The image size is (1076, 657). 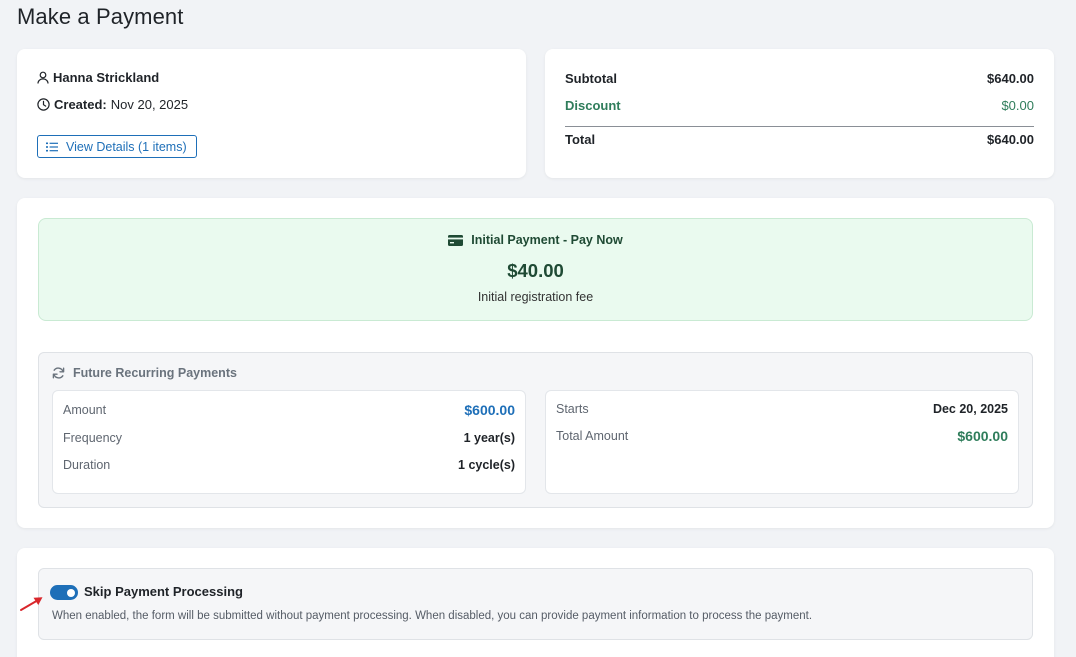 I want to click on recurring-amount-row: Amount $600.00, so click(x=289, y=410).